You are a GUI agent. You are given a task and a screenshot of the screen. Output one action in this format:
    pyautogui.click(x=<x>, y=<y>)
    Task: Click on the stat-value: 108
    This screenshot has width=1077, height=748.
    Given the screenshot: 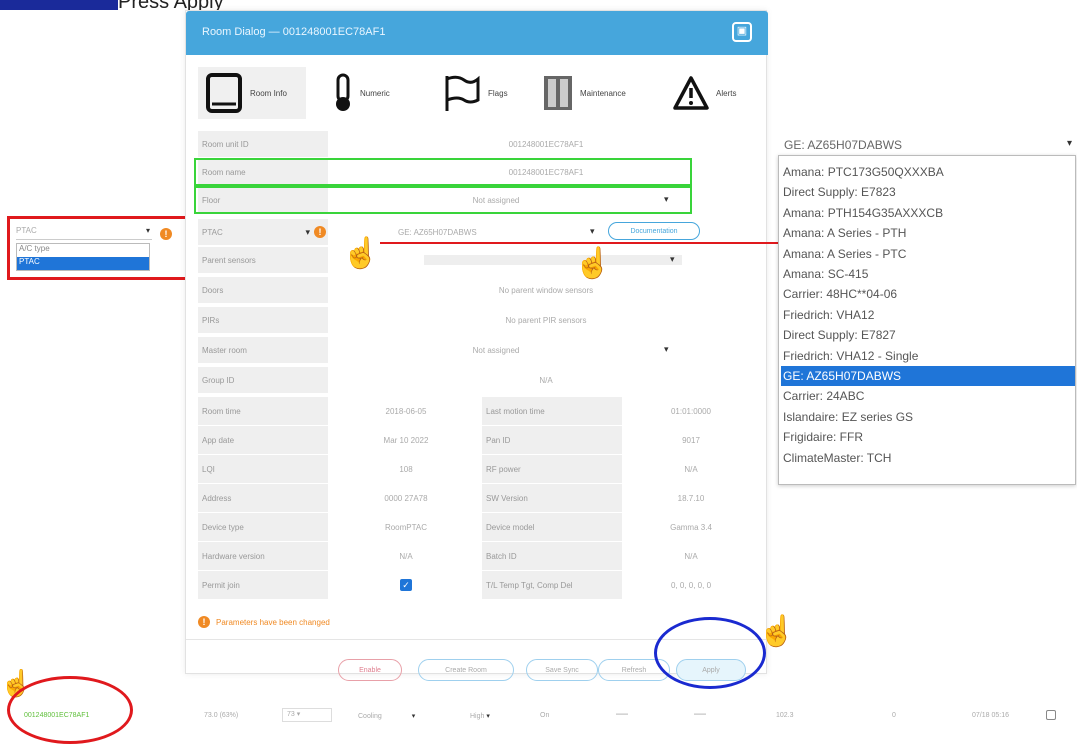 What is the action you would take?
    pyautogui.click(x=406, y=469)
    